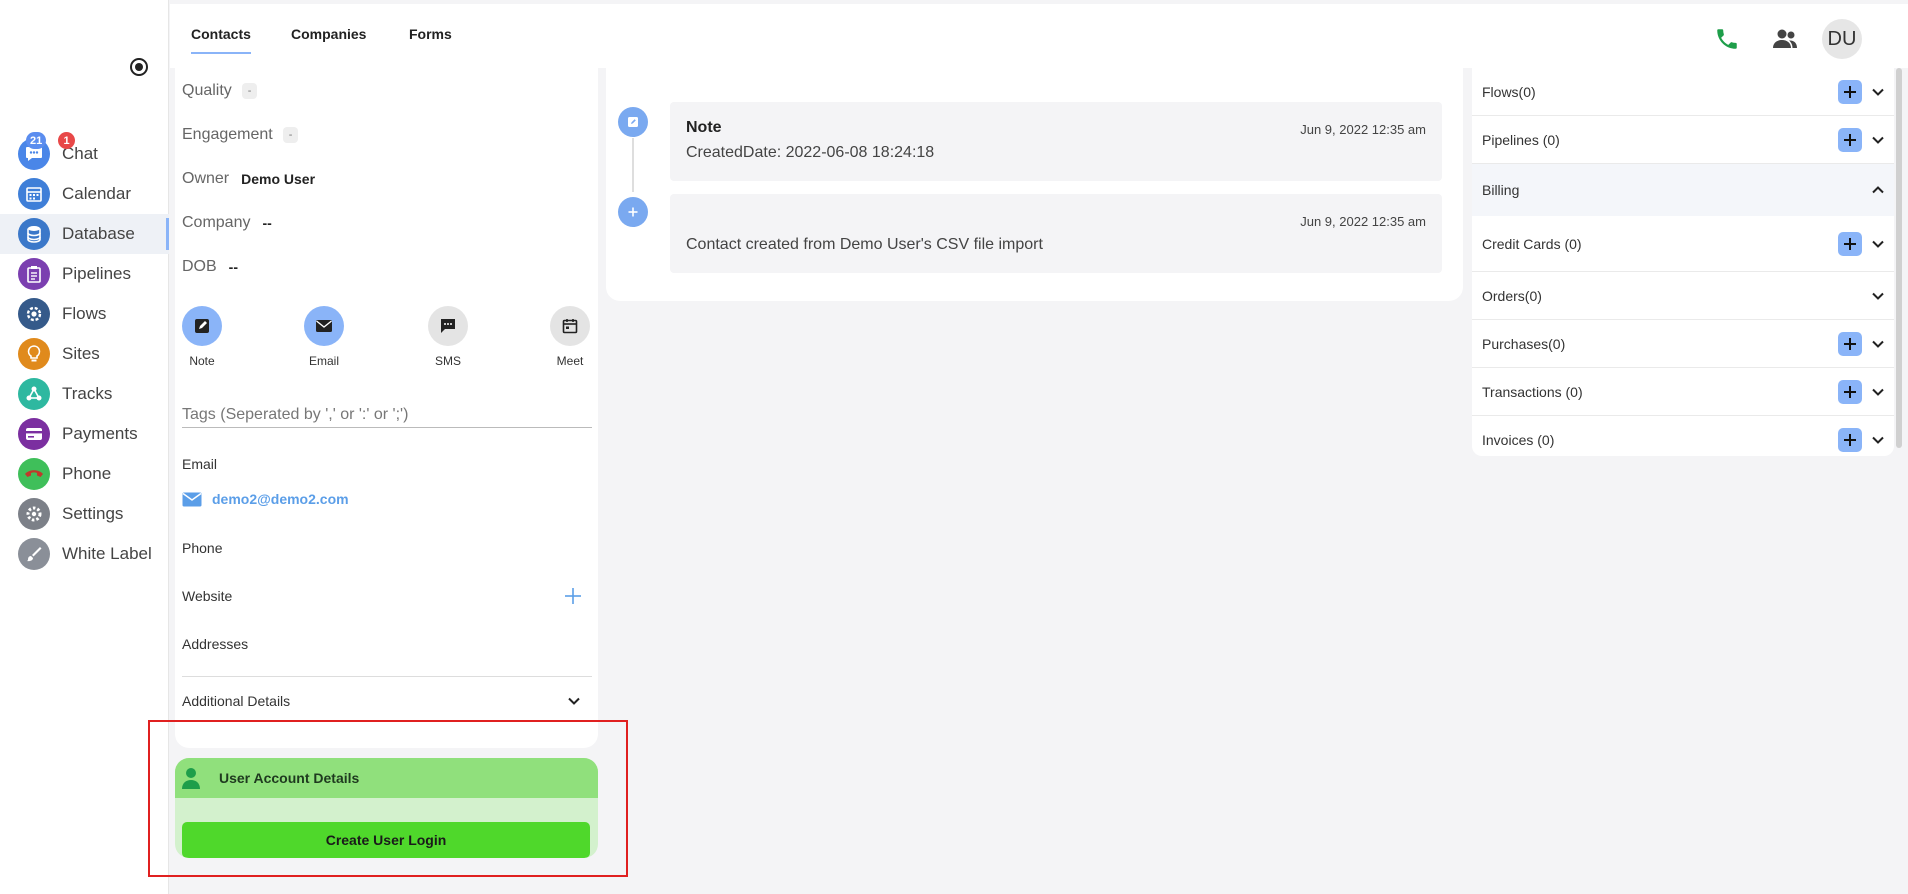 The width and height of the screenshot is (1908, 894). I want to click on sidebar-item-database: Database, so click(84, 234).